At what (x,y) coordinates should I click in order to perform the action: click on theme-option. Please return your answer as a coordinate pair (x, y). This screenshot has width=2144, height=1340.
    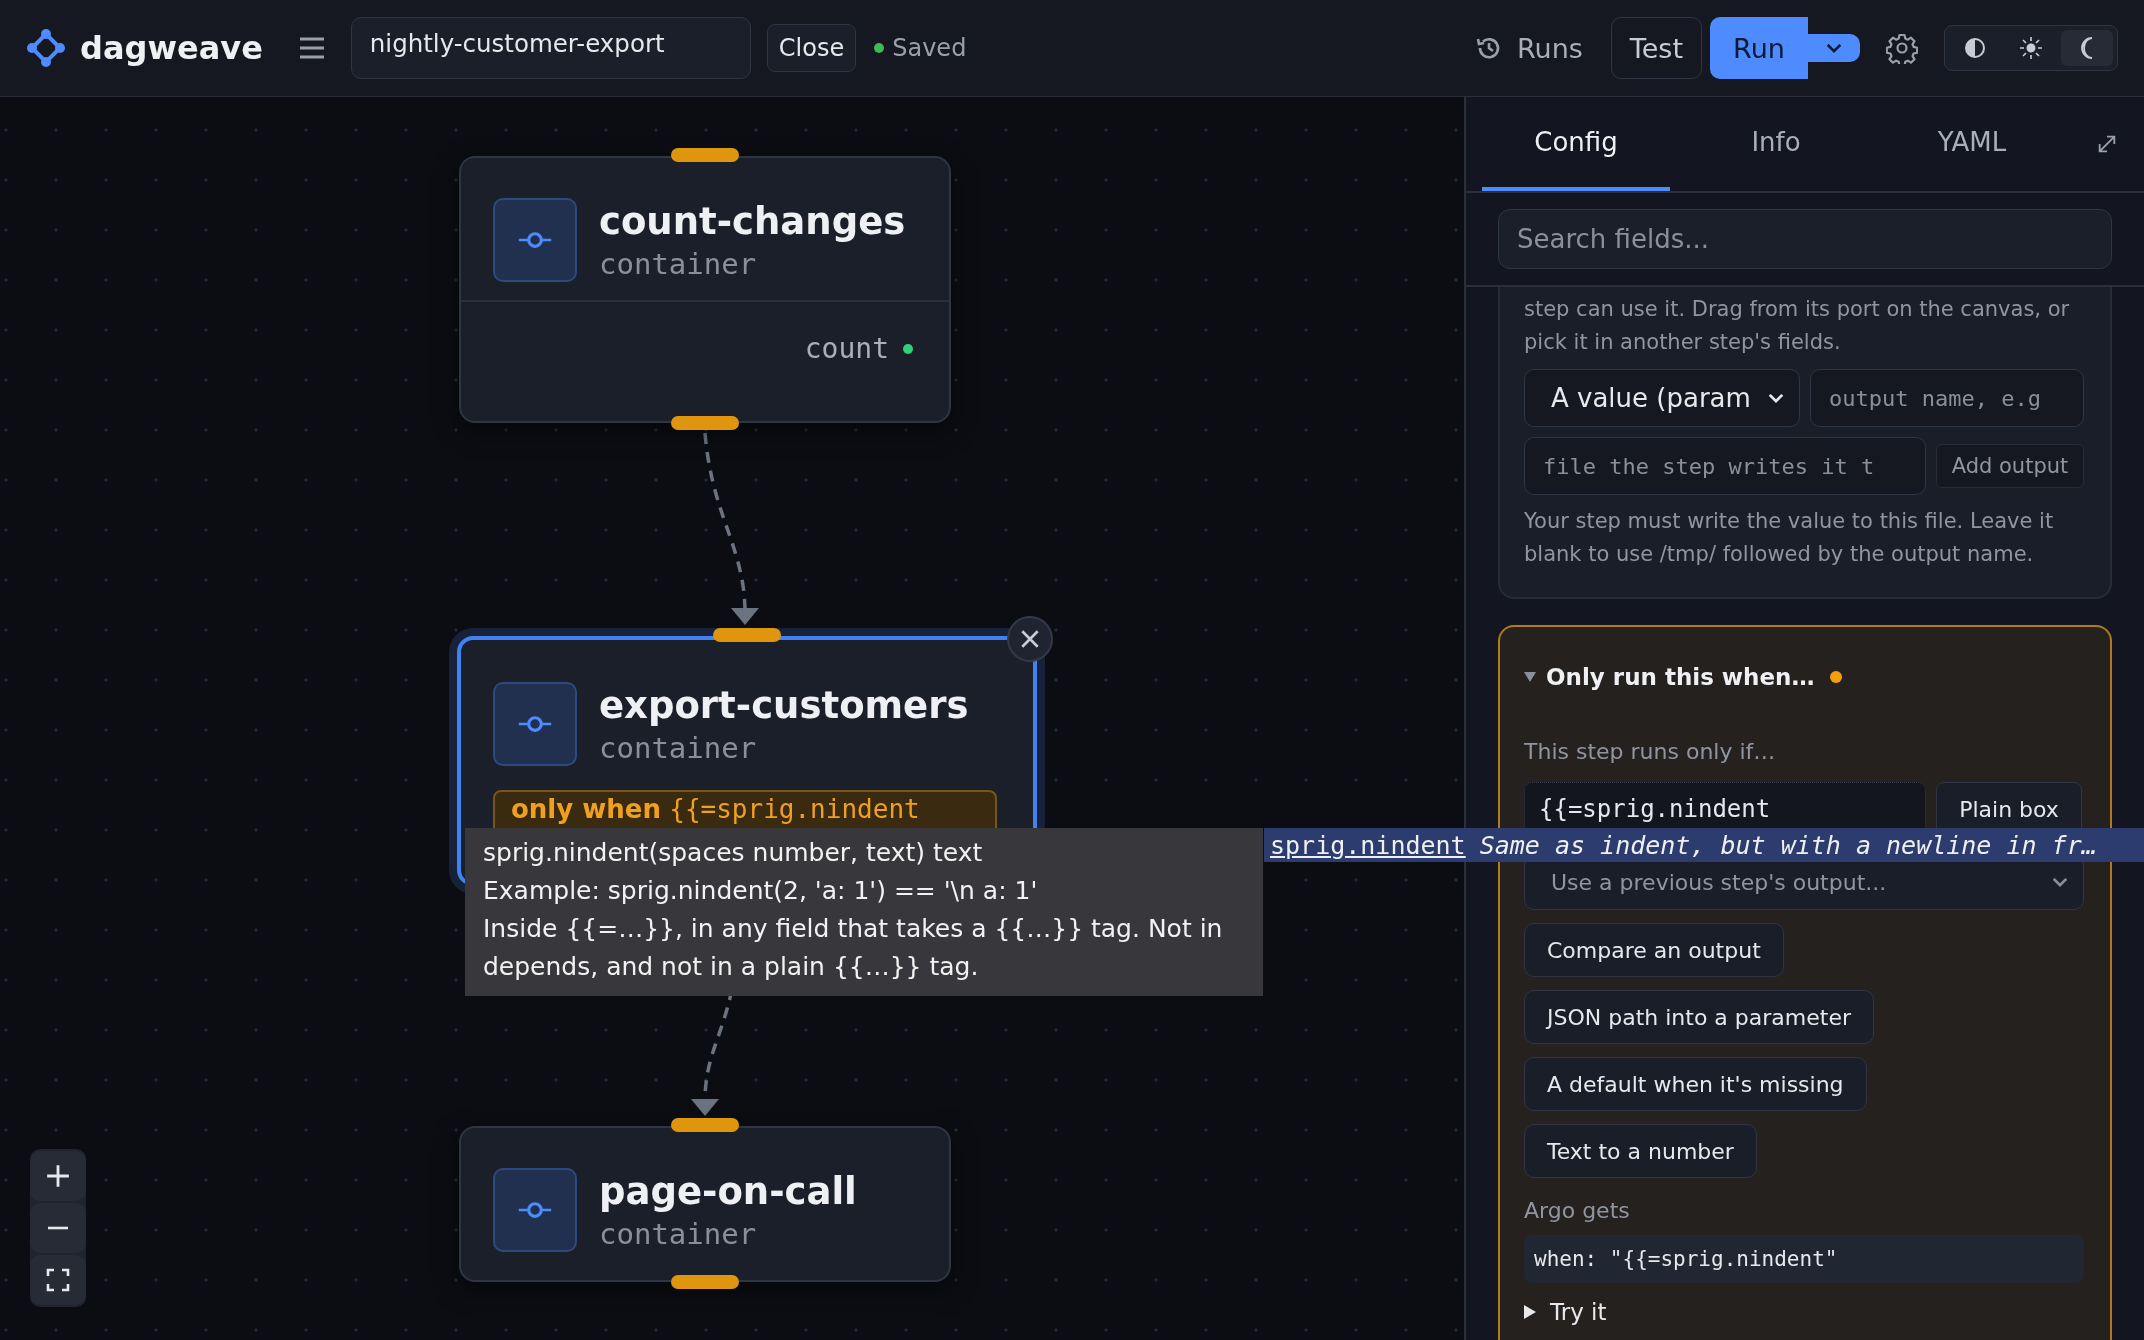
    Looking at the image, I should click on (2087, 48).